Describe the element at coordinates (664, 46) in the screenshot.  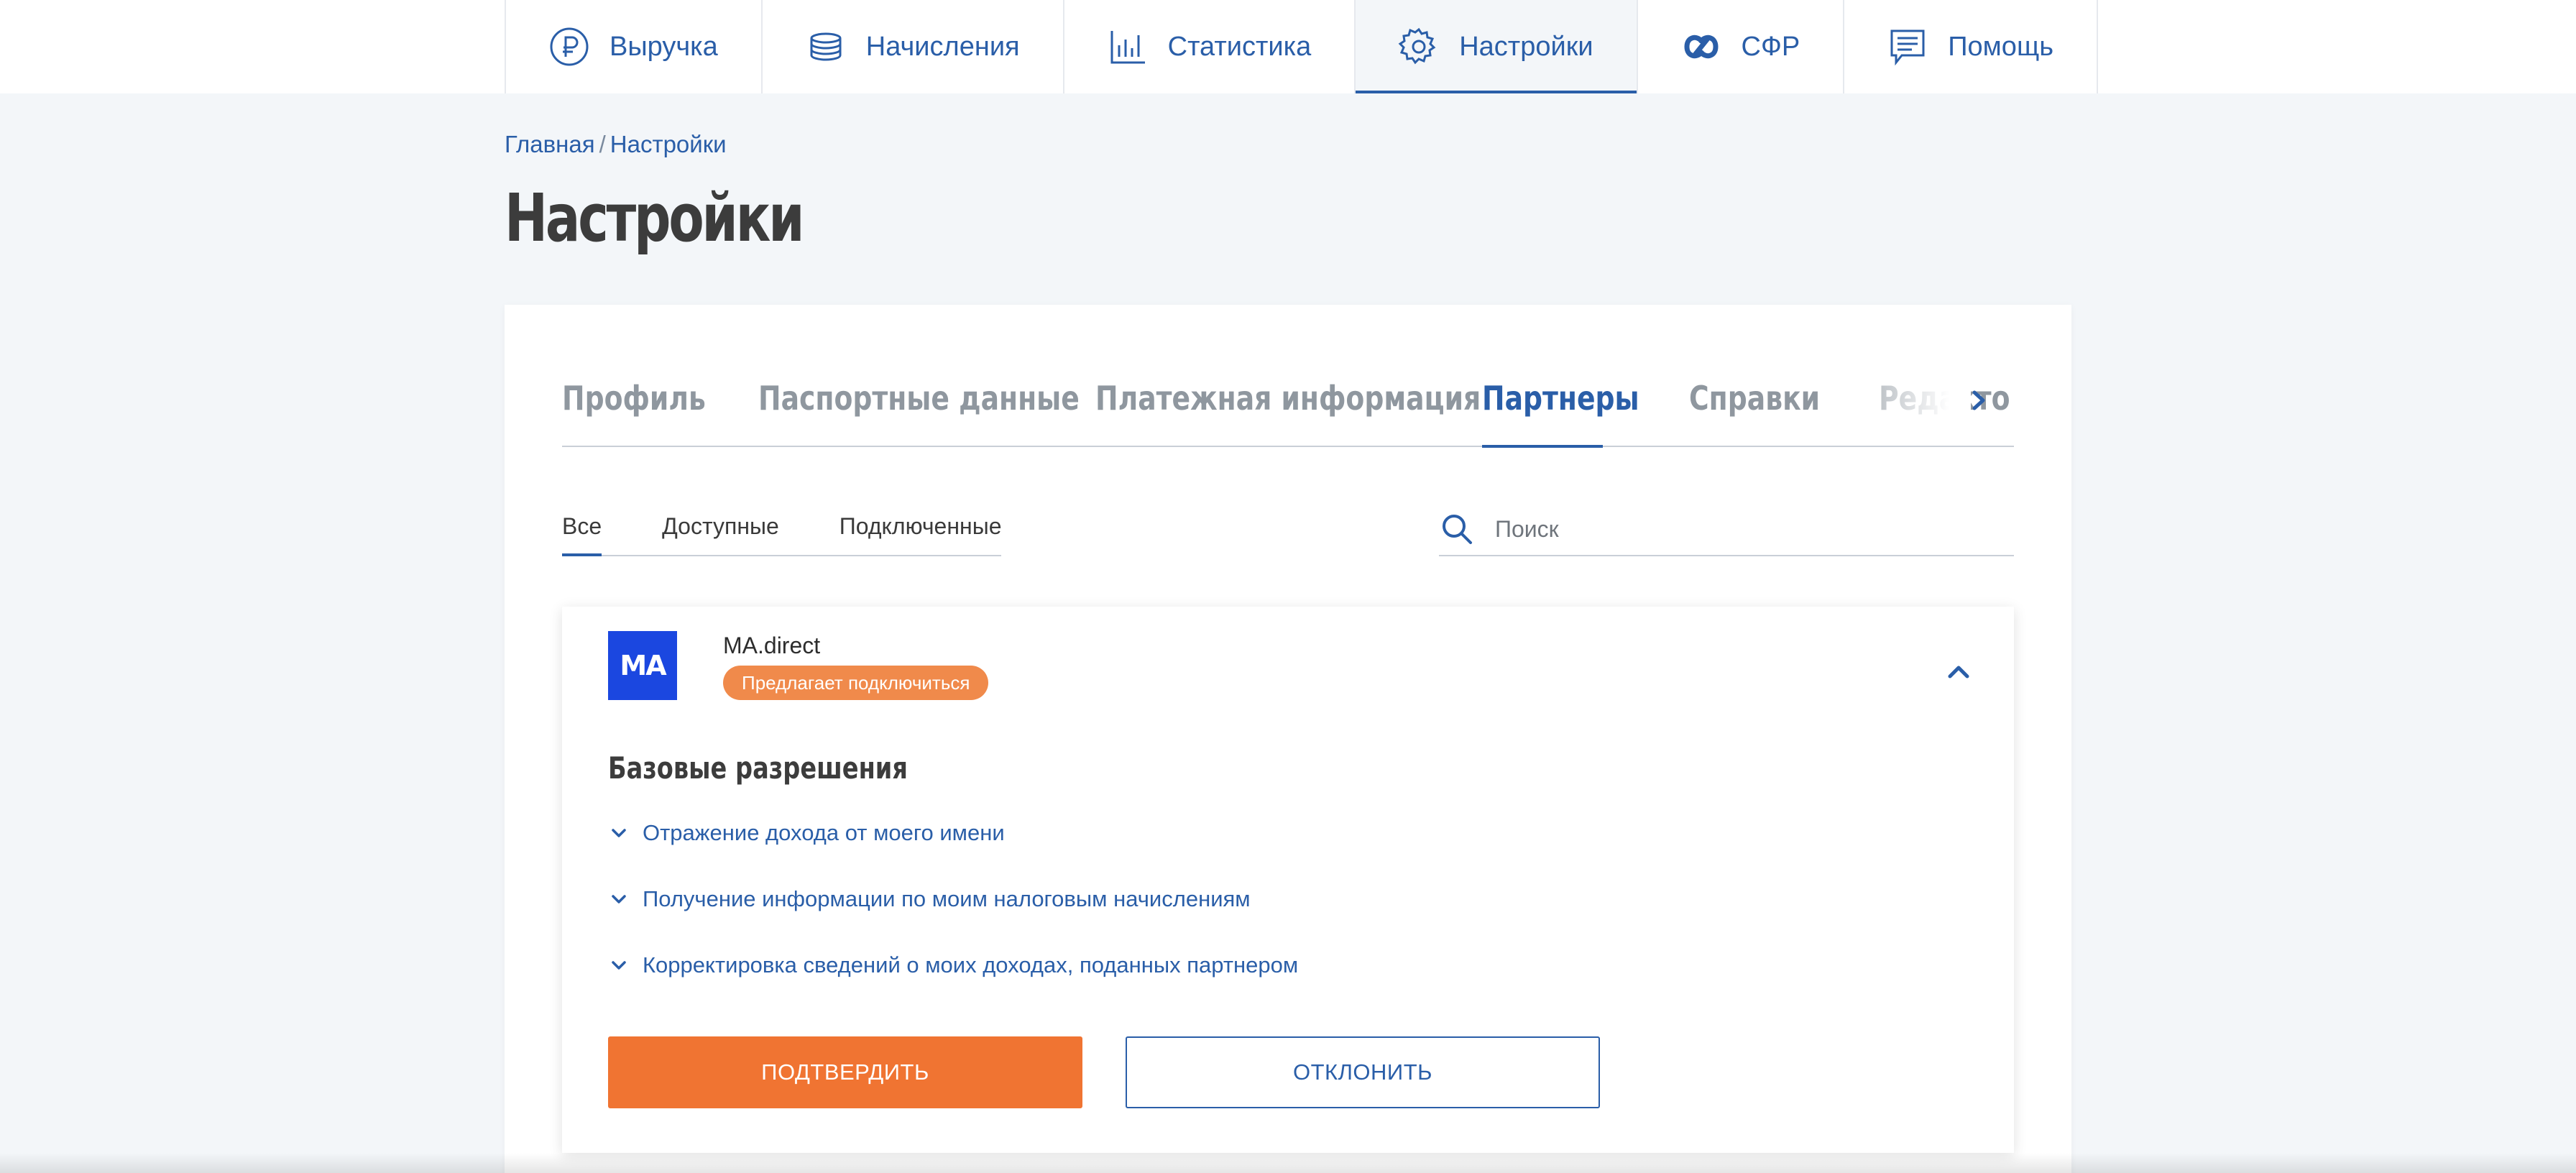
I see `nav-item-label: Выручка` at that location.